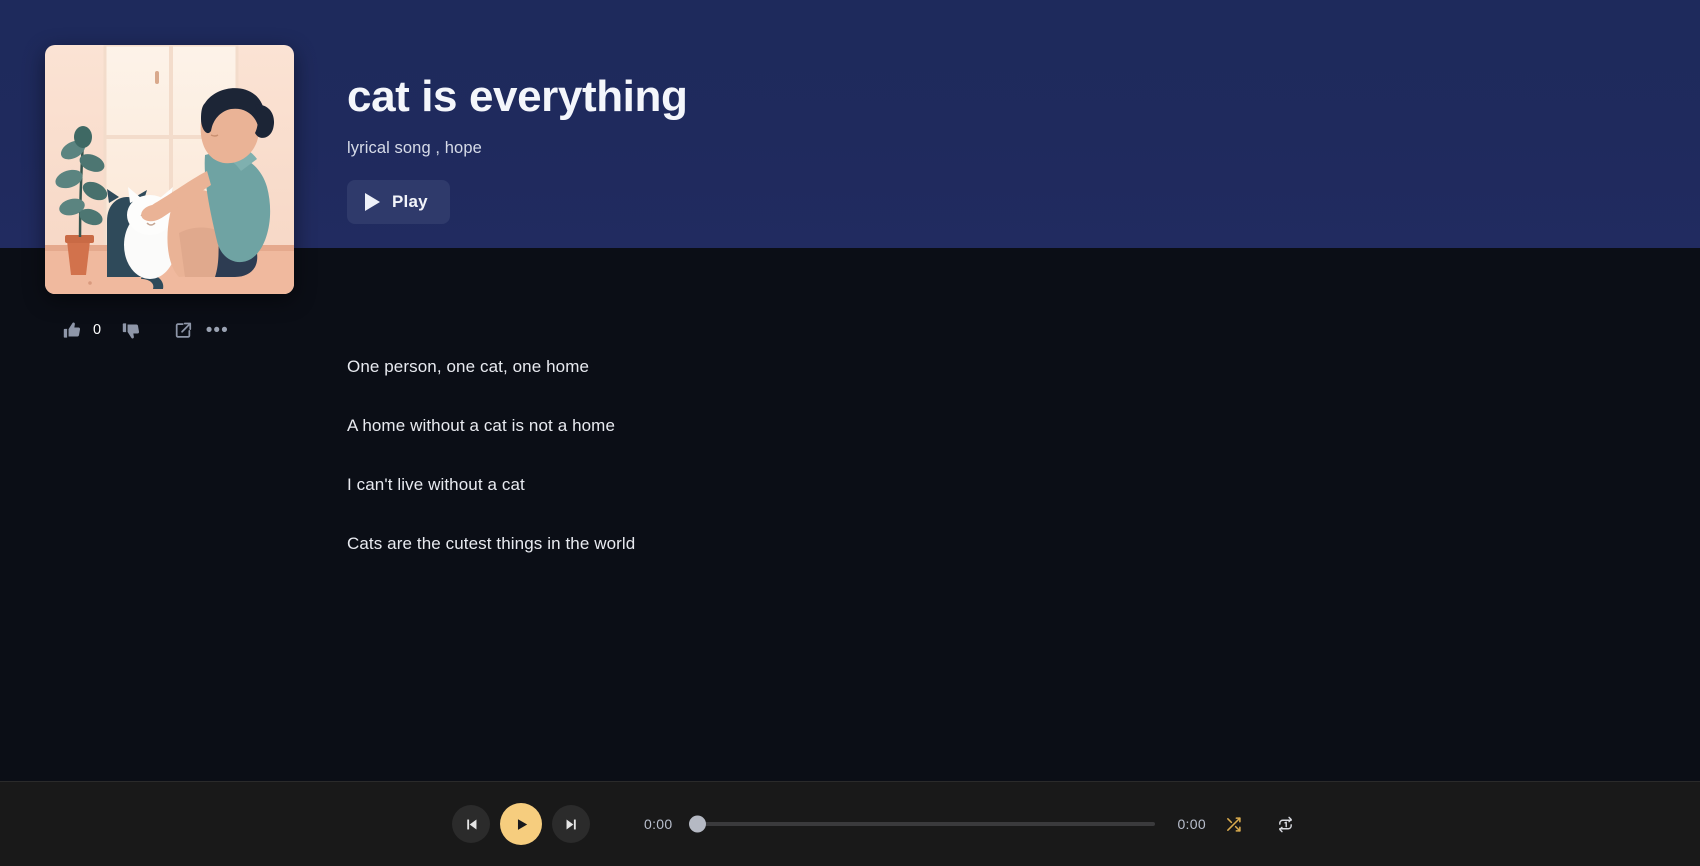  I want to click on play-button-label: Play, so click(410, 202).